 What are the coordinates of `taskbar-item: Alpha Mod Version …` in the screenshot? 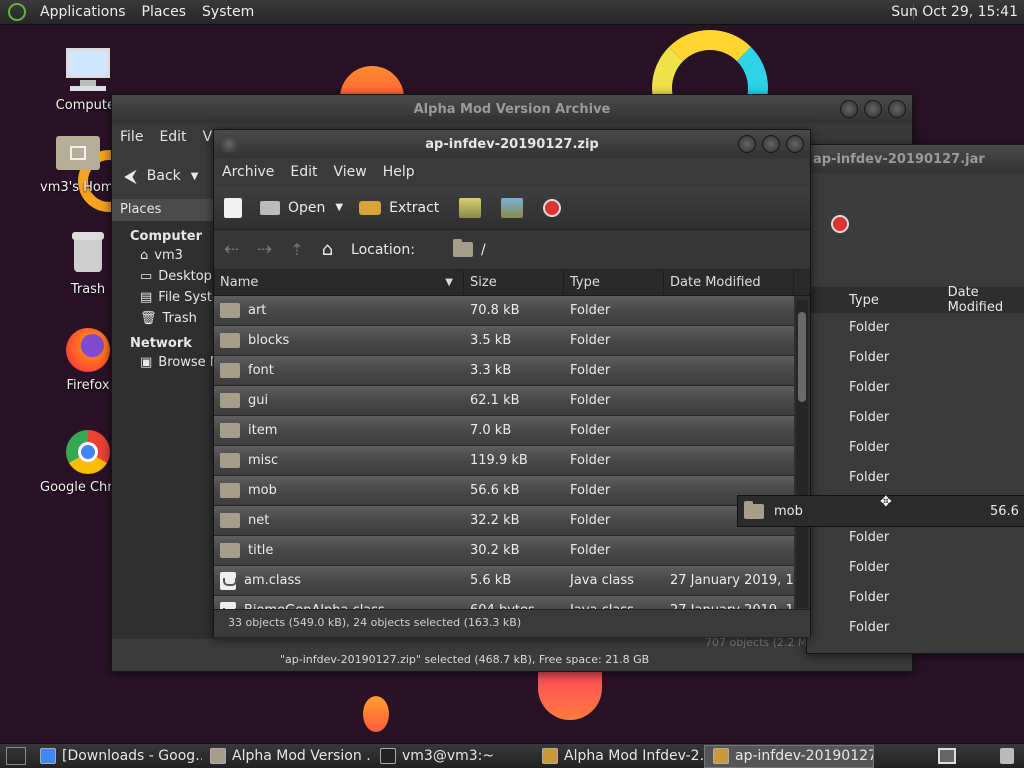 It's located at (287, 756).